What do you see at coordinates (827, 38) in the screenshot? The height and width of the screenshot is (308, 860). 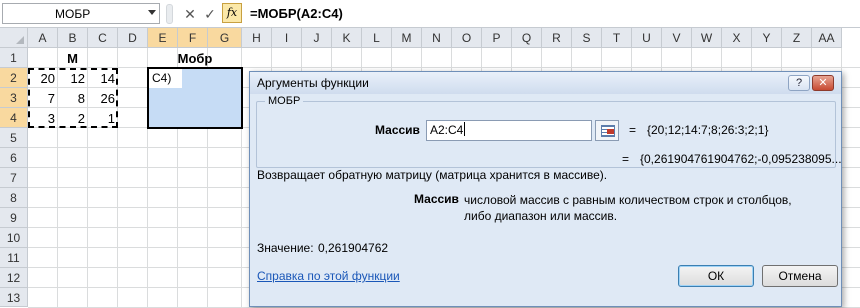 I see `column-header: AA` at bounding box center [827, 38].